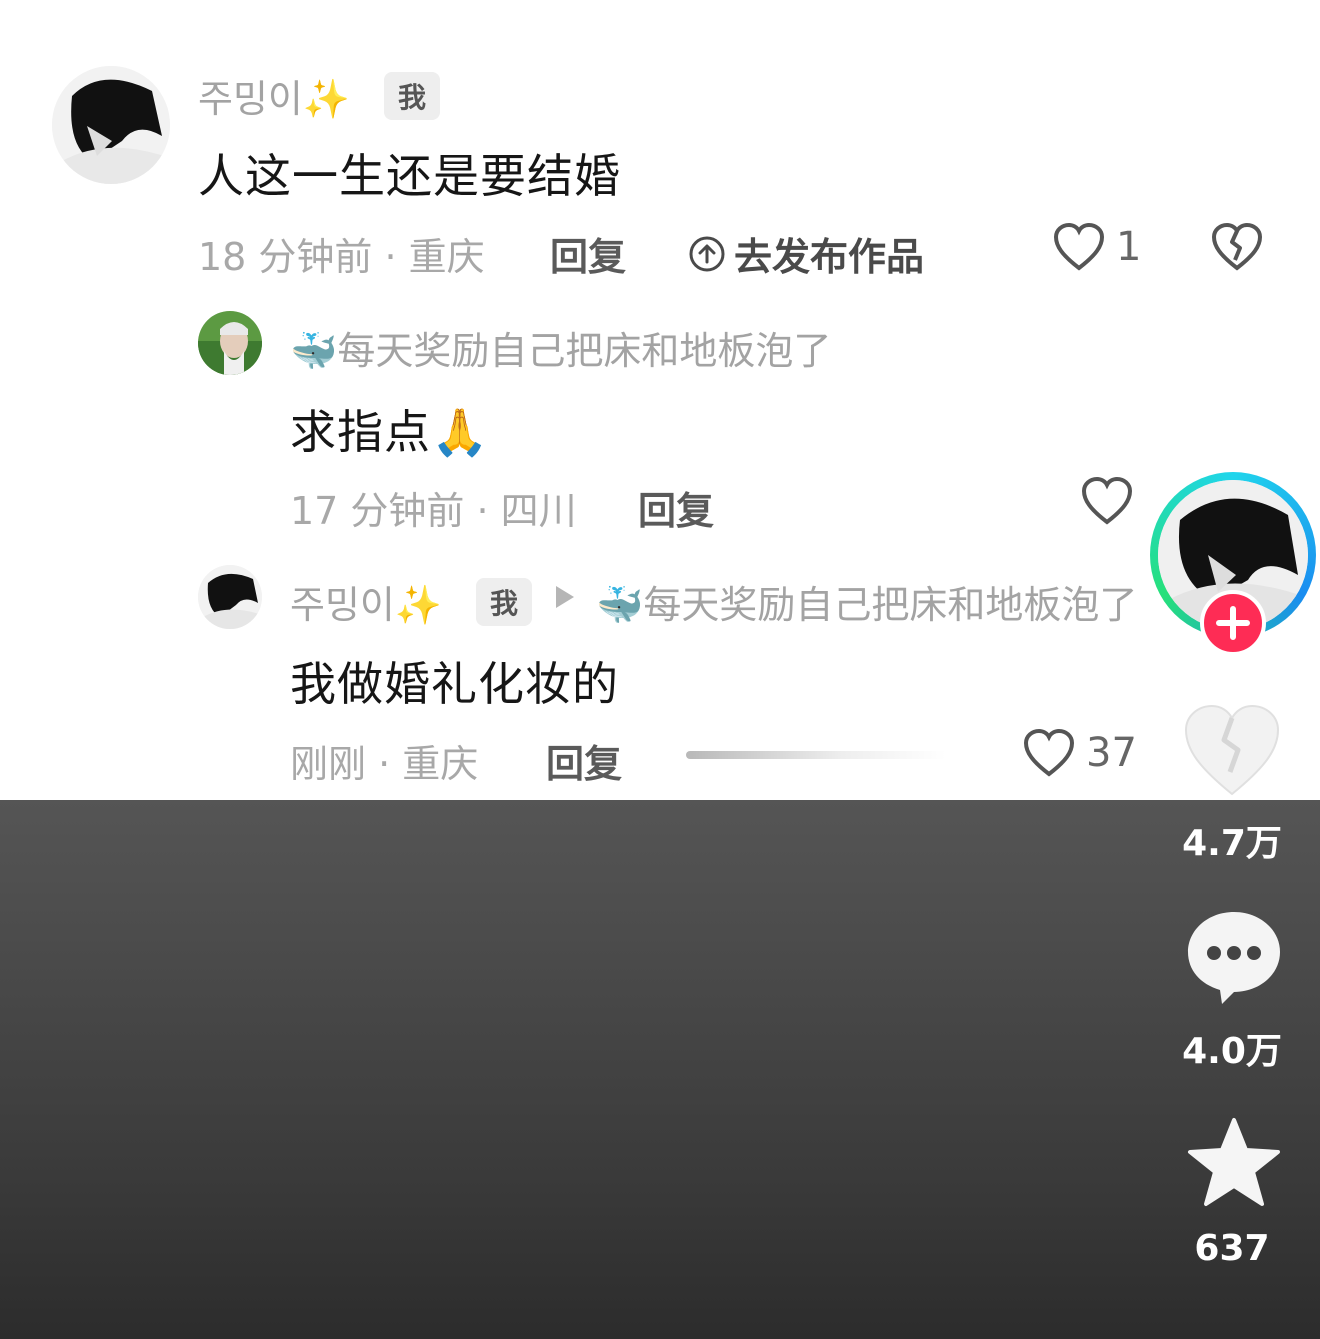  I want to click on comment-text: 我做婚礼化妆的, so click(454, 684).